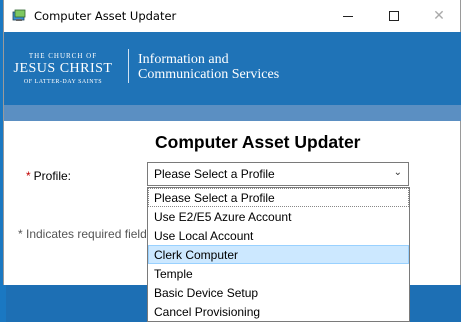  What do you see at coordinates (209, 74) in the screenshot?
I see `department-line-2: Communication Services` at bounding box center [209, 74].